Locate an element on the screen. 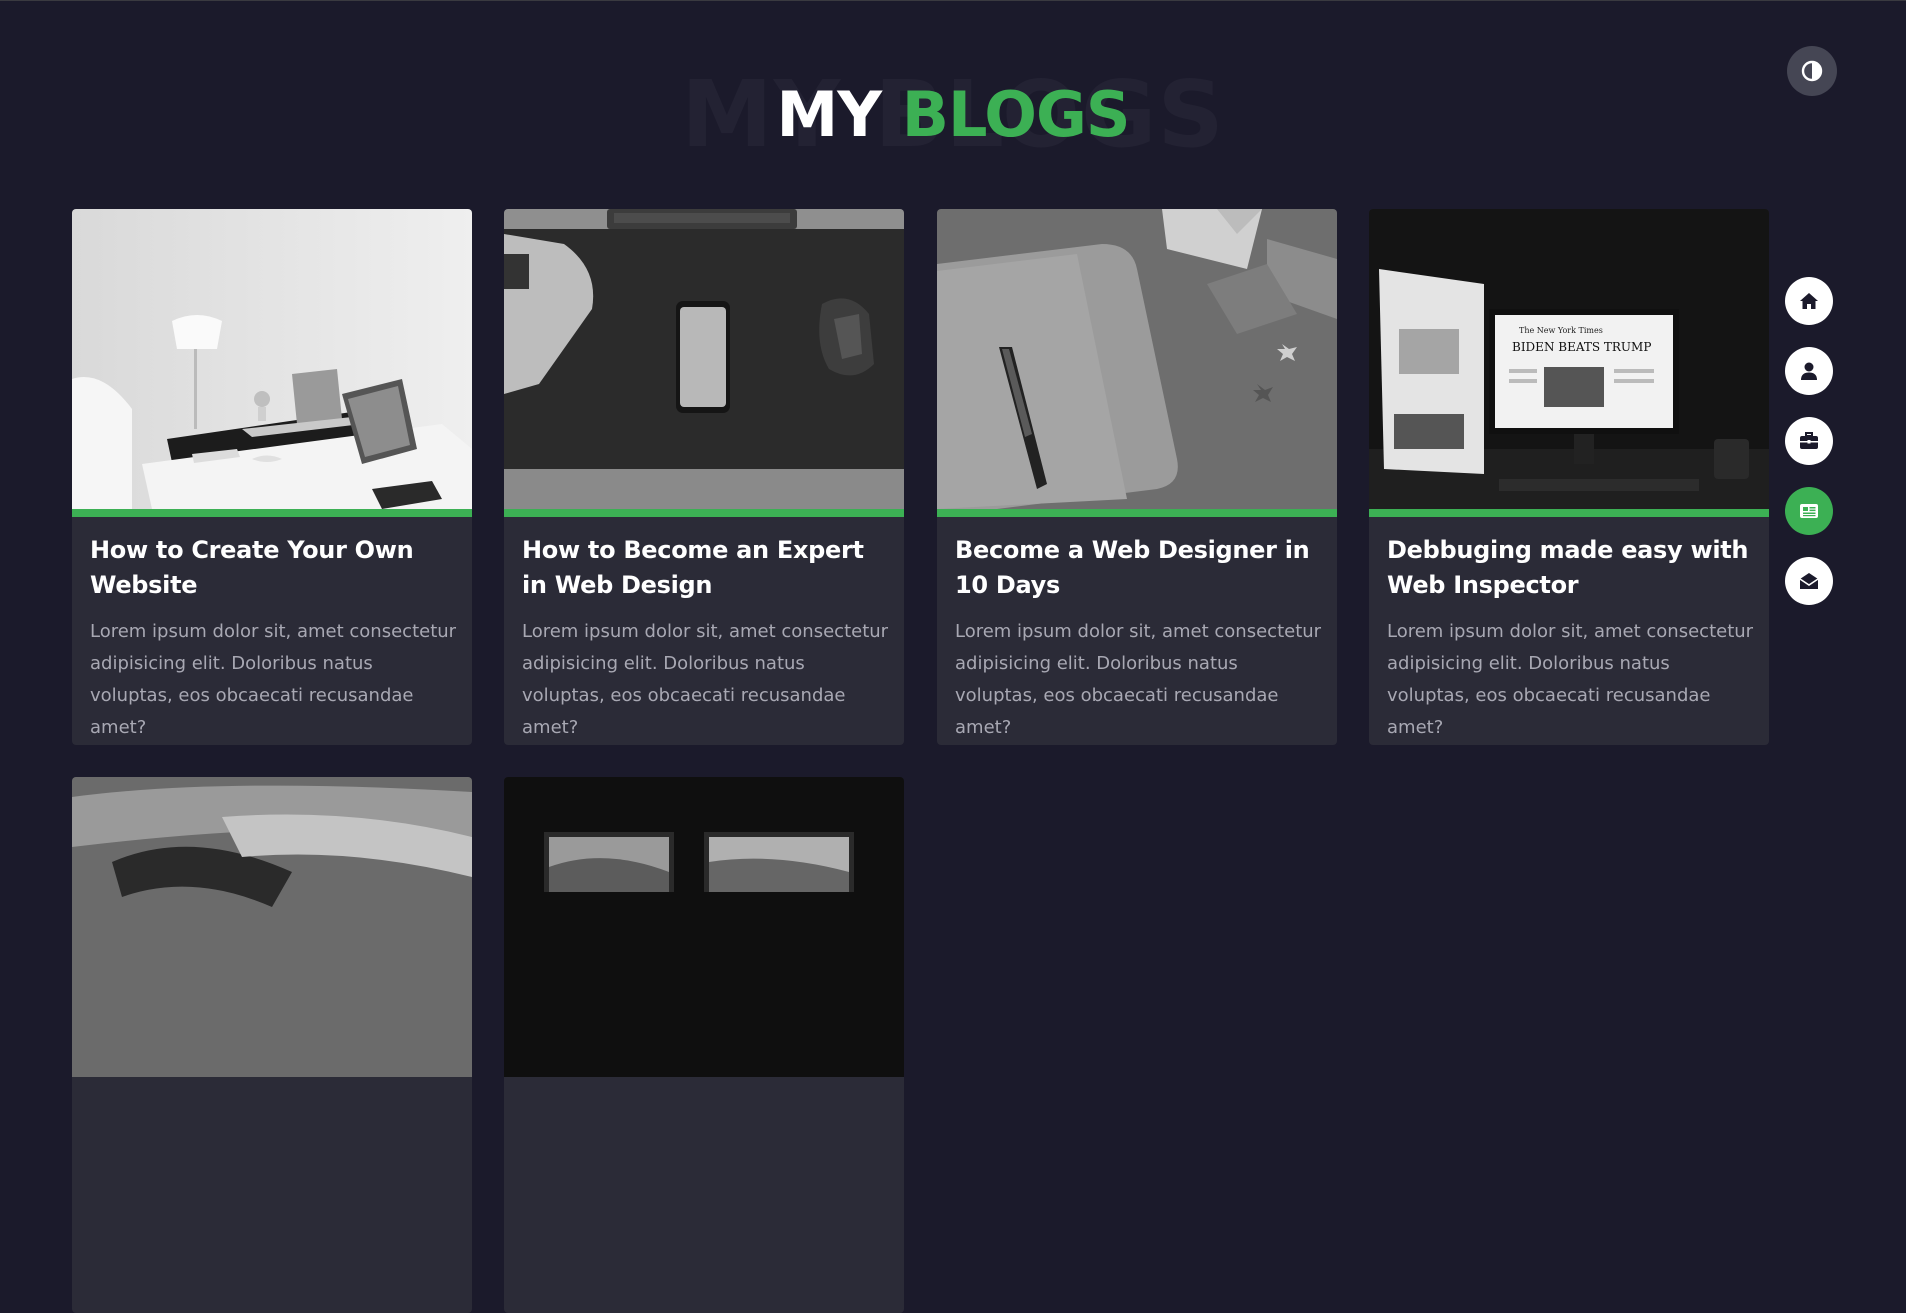 This screenshot has height=1313, width=1906. contrast-icon is located at coordinates (1812, 71).